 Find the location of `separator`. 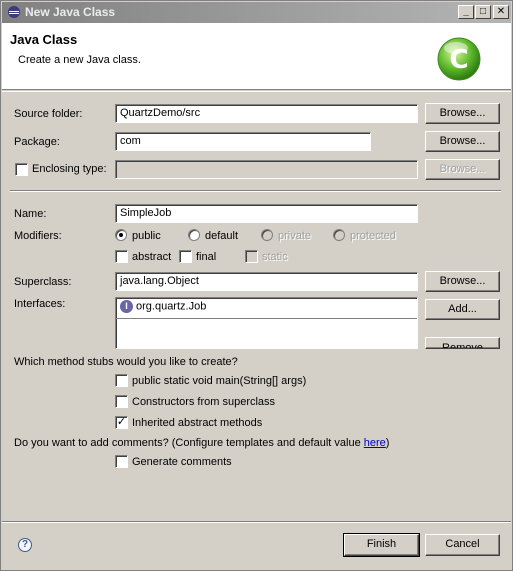

separator is located at coordinates (255, 191).